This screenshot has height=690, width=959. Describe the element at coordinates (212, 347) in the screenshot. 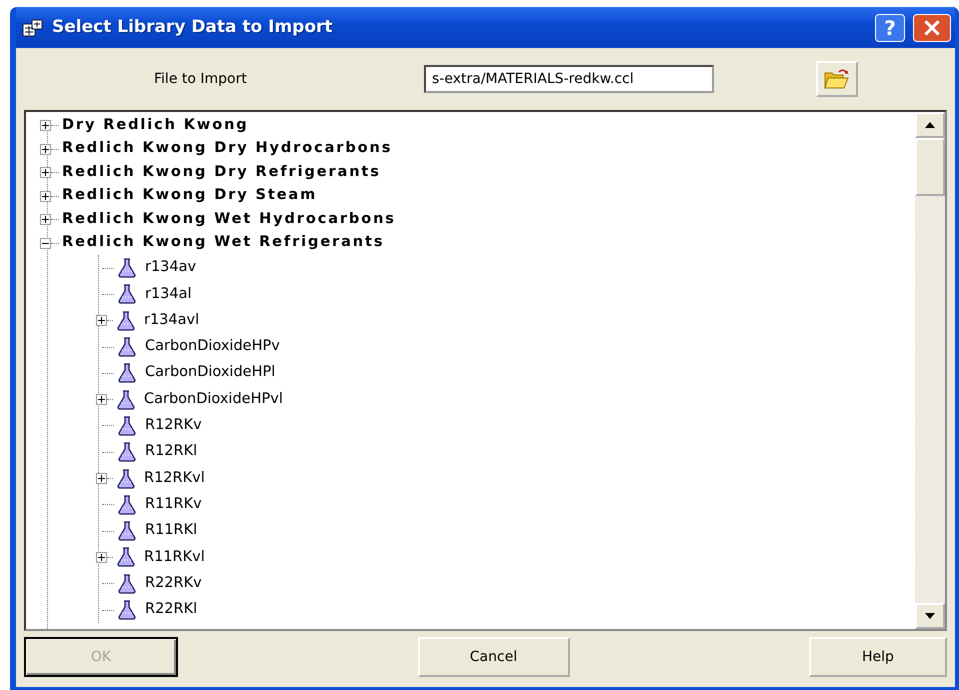

I see `tree-item-label: CarbonDioxideHPv` at that location.